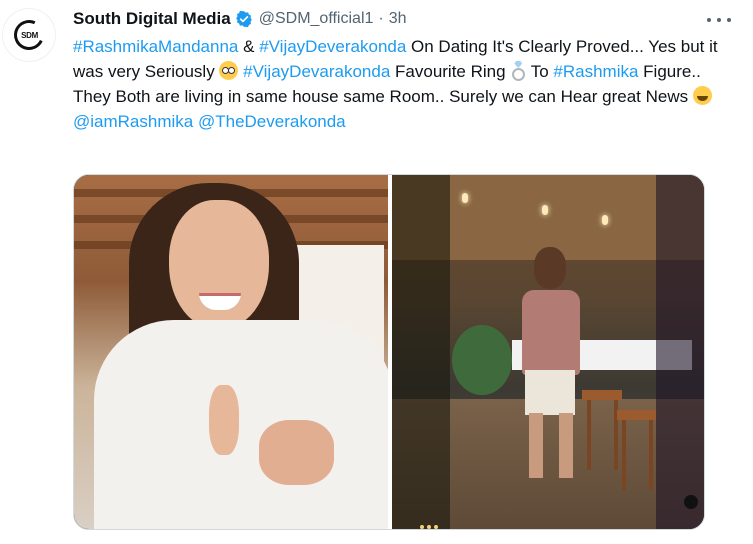  I want to click on hashtag-link: #VijayDeverakonda, so click(332, 46).